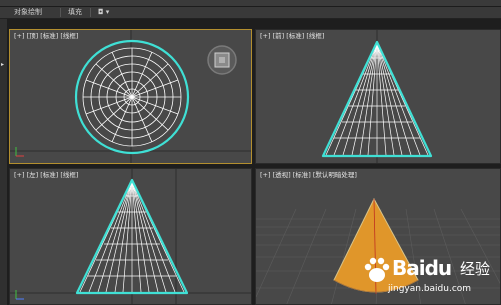 This screenshot has height=305, width=501. Describe the element at coordinates (430, 289) in the screenshot. I see `watermark-url: jingyan.baidu.com` at that location.